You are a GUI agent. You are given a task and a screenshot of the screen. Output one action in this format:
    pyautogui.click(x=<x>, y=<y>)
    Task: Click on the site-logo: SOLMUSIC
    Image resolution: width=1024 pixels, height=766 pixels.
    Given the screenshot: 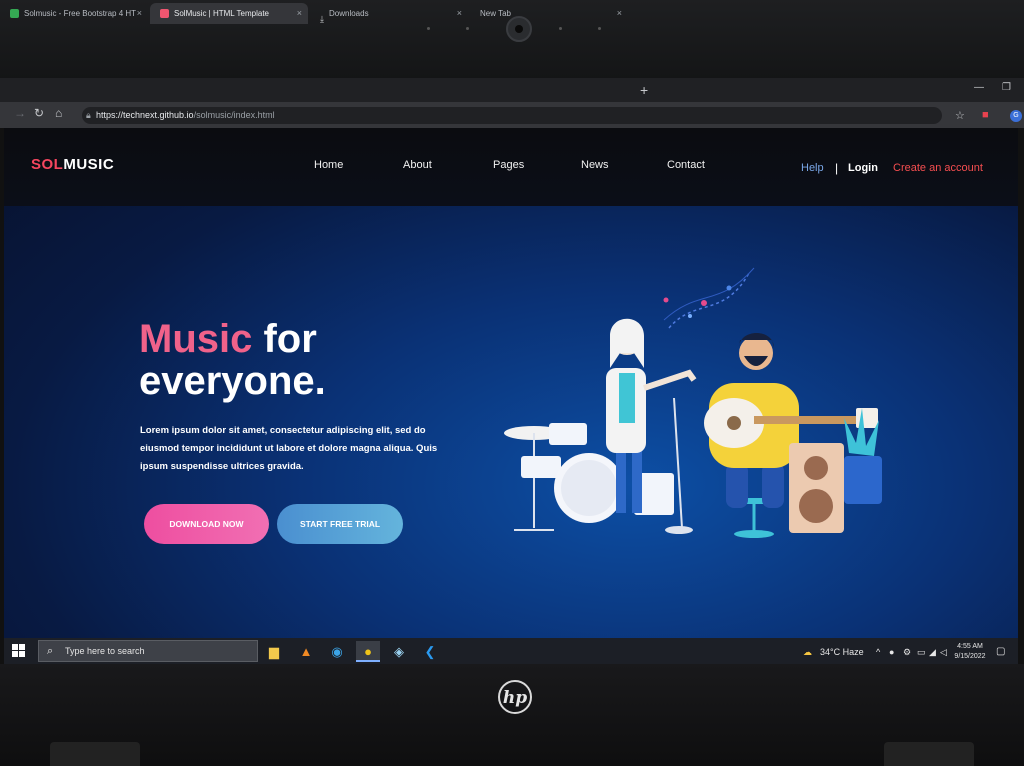 What is the action you would take?
    pyautogui.click(x=72, y=164)
    